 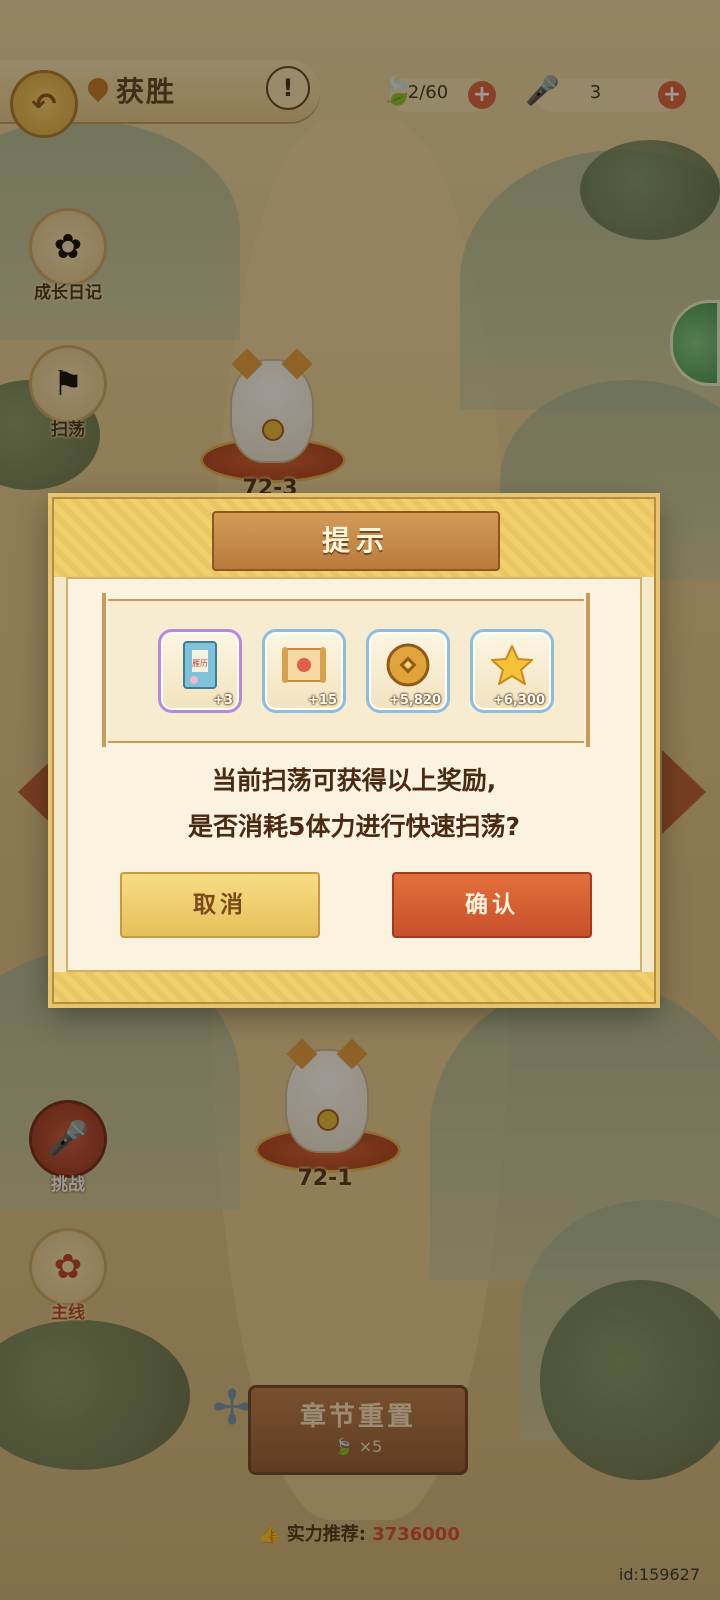 I want to click on reward-count: +3, so click(x=223, y=700).